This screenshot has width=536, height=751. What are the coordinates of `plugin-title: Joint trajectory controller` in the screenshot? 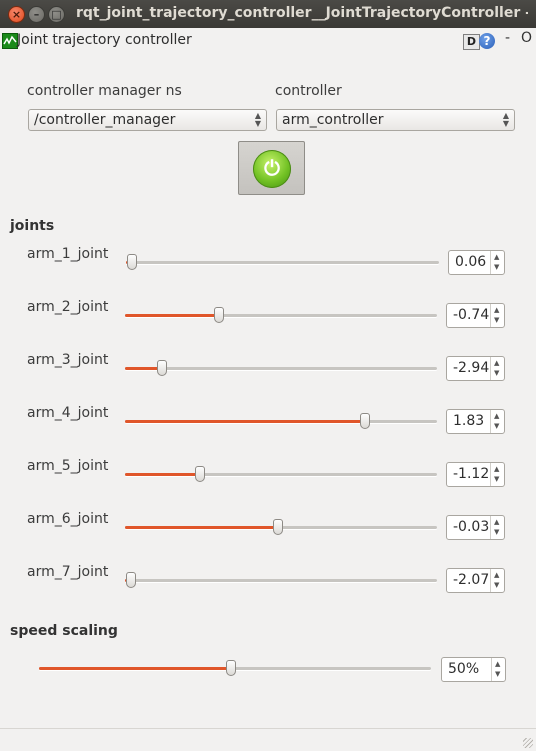 It's located at (104, 40).